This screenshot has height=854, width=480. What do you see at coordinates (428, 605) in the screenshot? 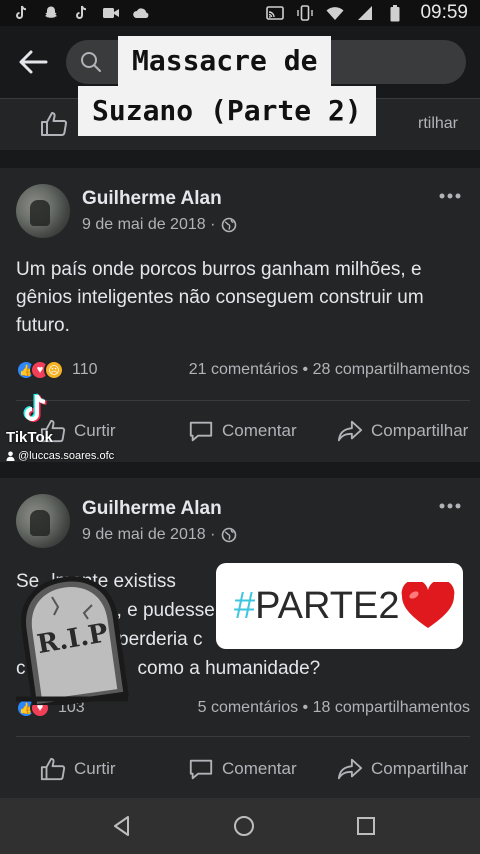
I see `red-heart-icon` at bounding box center [428, 605].